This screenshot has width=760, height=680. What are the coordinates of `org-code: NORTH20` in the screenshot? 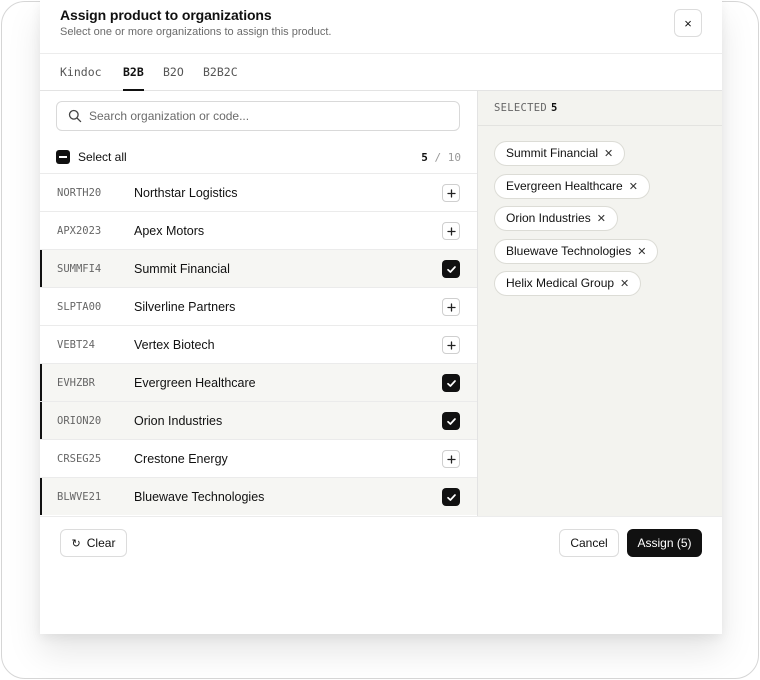 It's located at (79, 193).